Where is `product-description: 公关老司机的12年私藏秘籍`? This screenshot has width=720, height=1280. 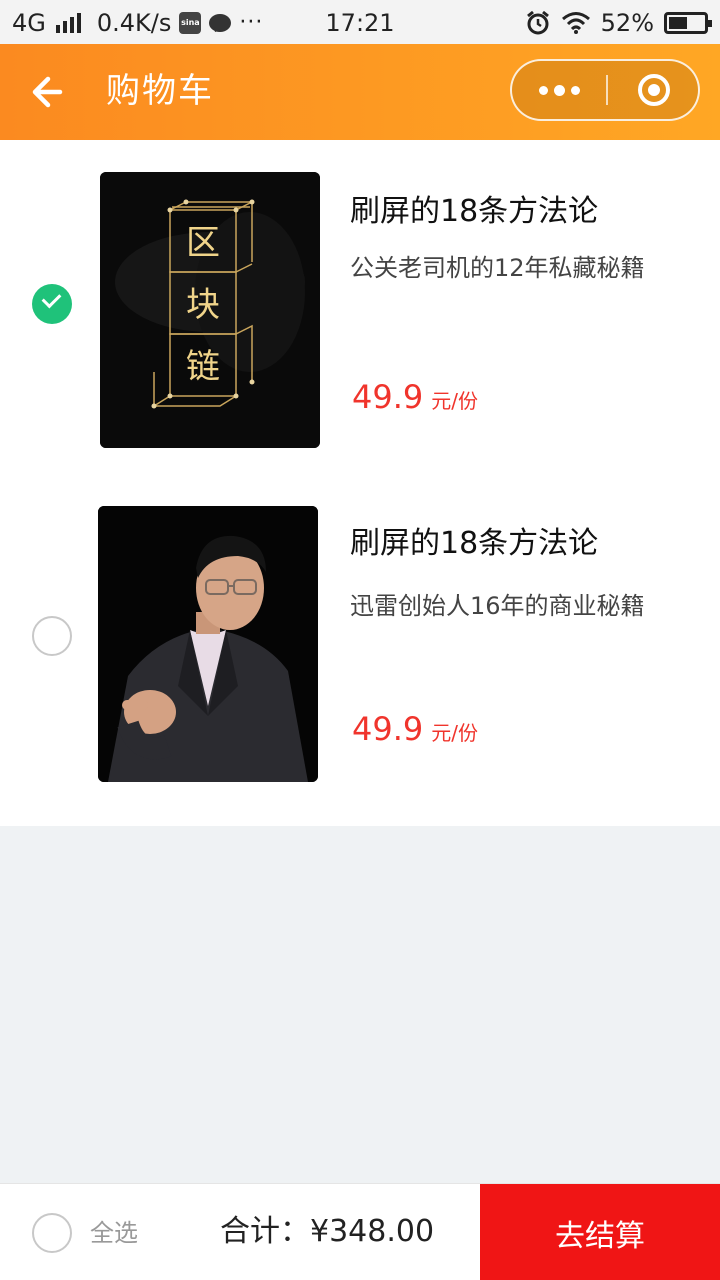 product-description: 公关老司机的12年私藏秘籍 is located at coordinates (497, 268).